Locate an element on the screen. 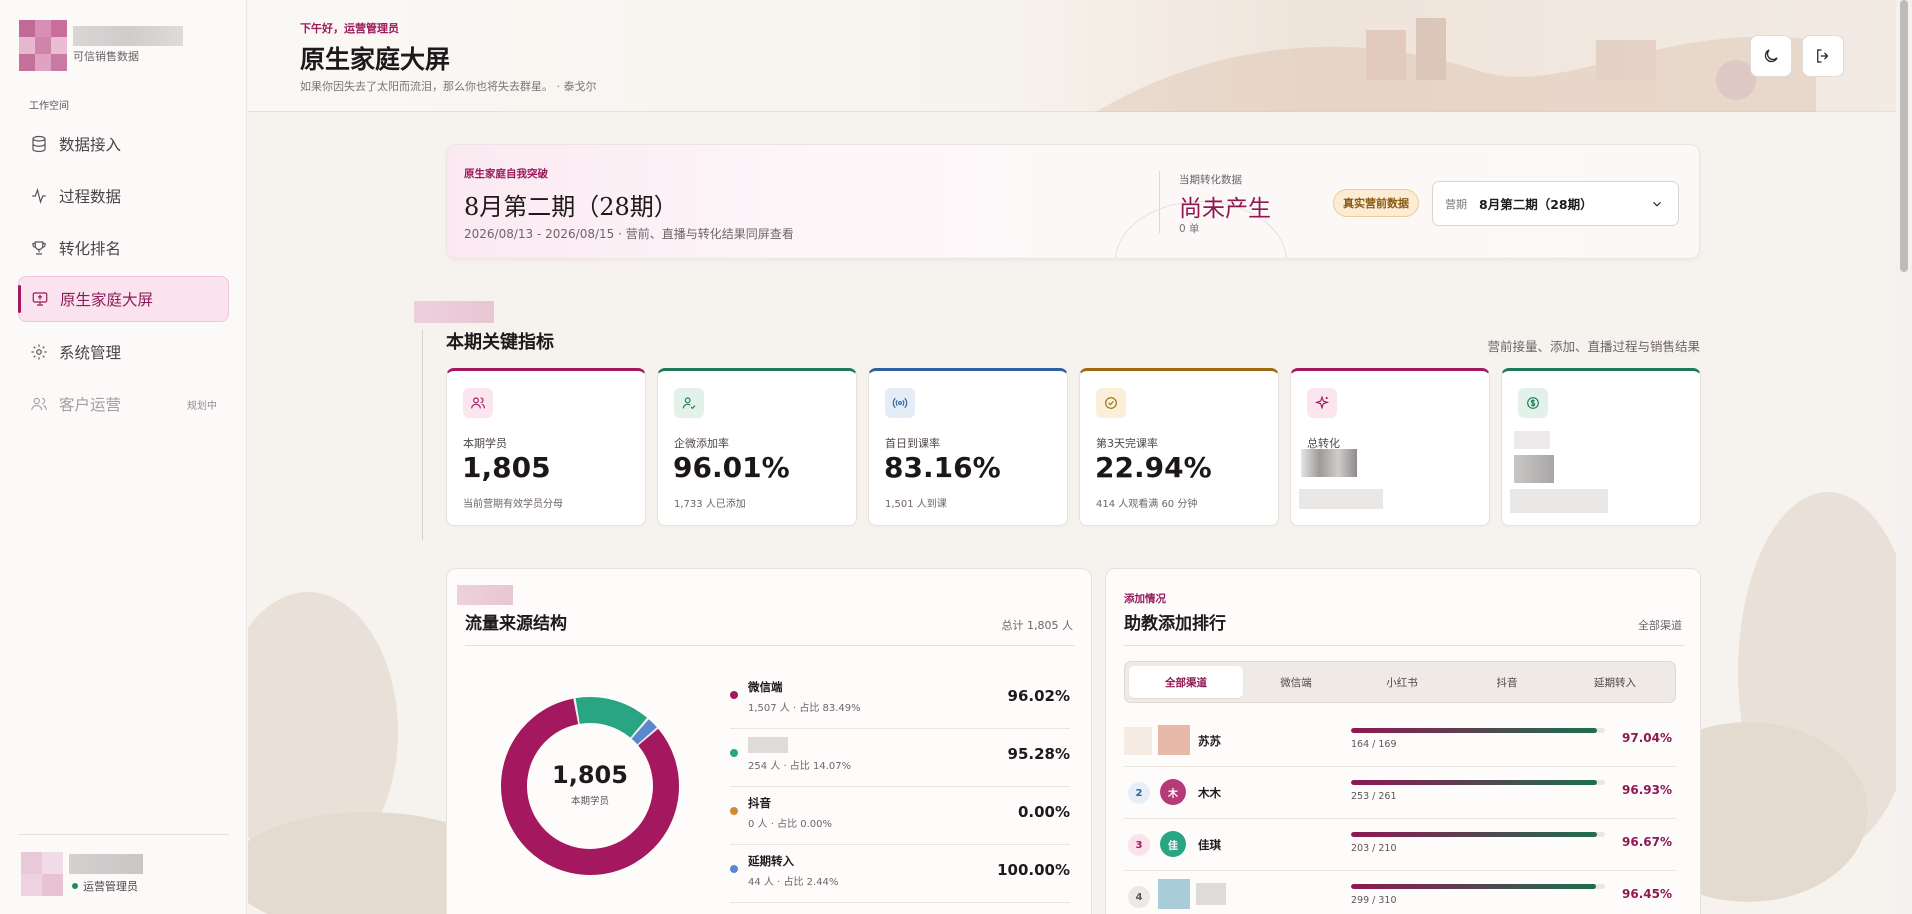 Image resolution: width=1912 pixels, height=914 pixels. metric-value: 1,805 is located at coordinates (506, 467).